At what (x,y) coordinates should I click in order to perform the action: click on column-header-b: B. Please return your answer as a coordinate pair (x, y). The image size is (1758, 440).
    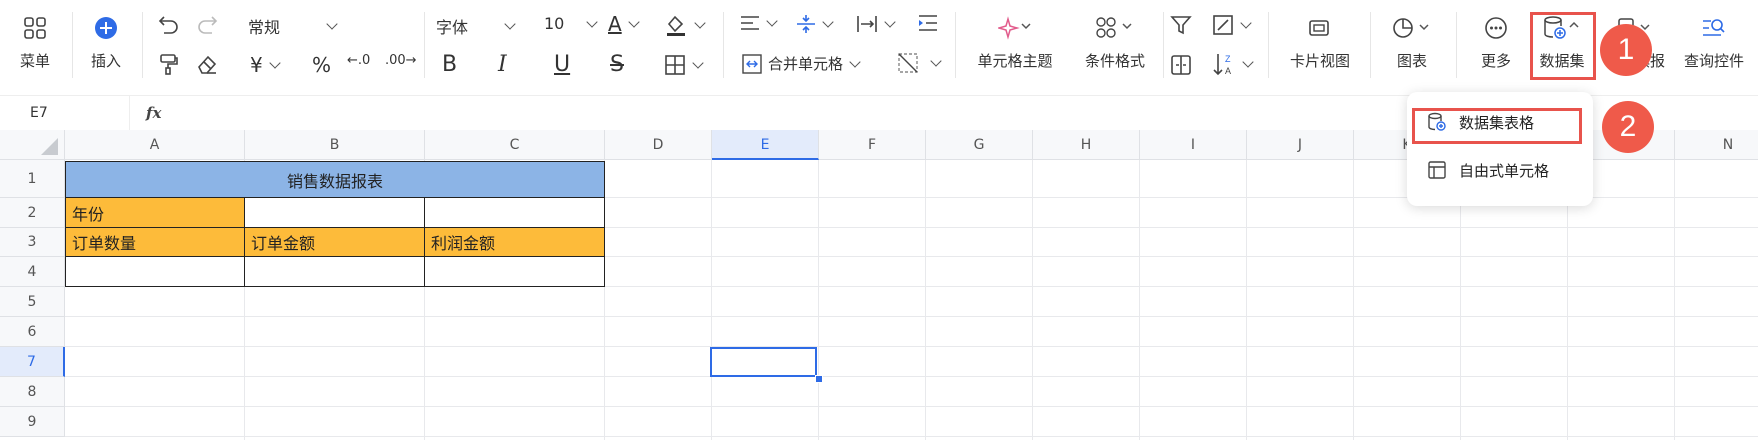
    Looking at the image, I should click on (335, 145).